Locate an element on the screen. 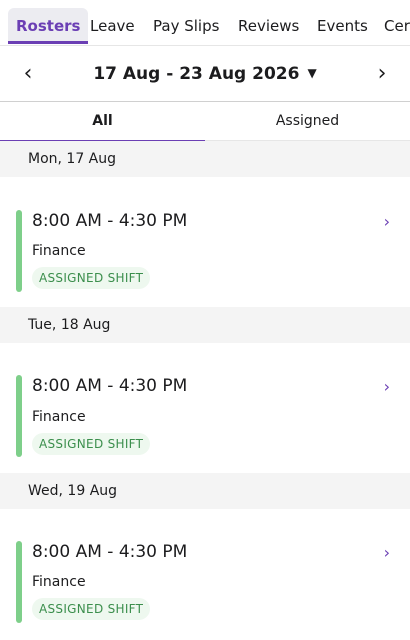 The image size is (410, 640). tab-certificates: Cer is located at coordinates (397, 26).